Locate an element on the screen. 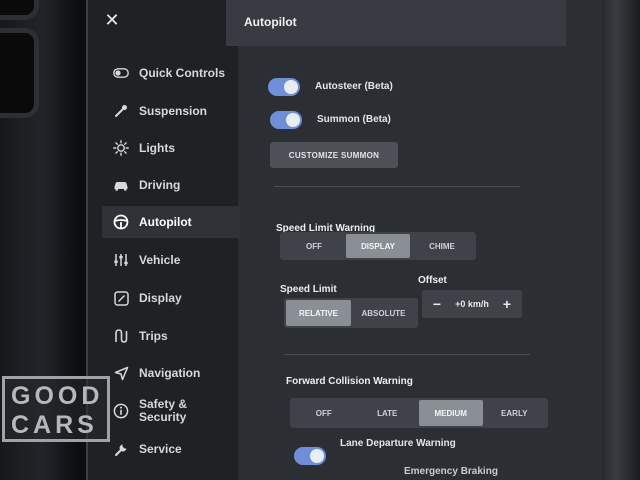 This screenshot has width=640, height=480. lane-departure-warning-toggle is located at coordinates (310, 456).